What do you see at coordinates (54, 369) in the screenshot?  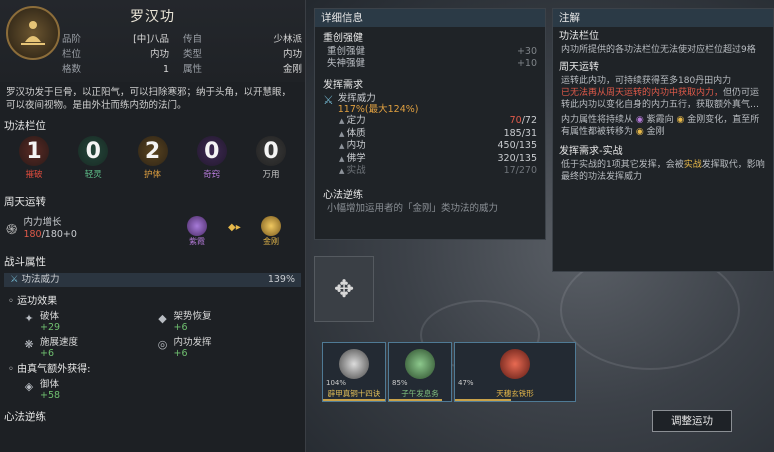 I see `extra-section-text: 由真气额外获得:` at bounding box center [54, 369].